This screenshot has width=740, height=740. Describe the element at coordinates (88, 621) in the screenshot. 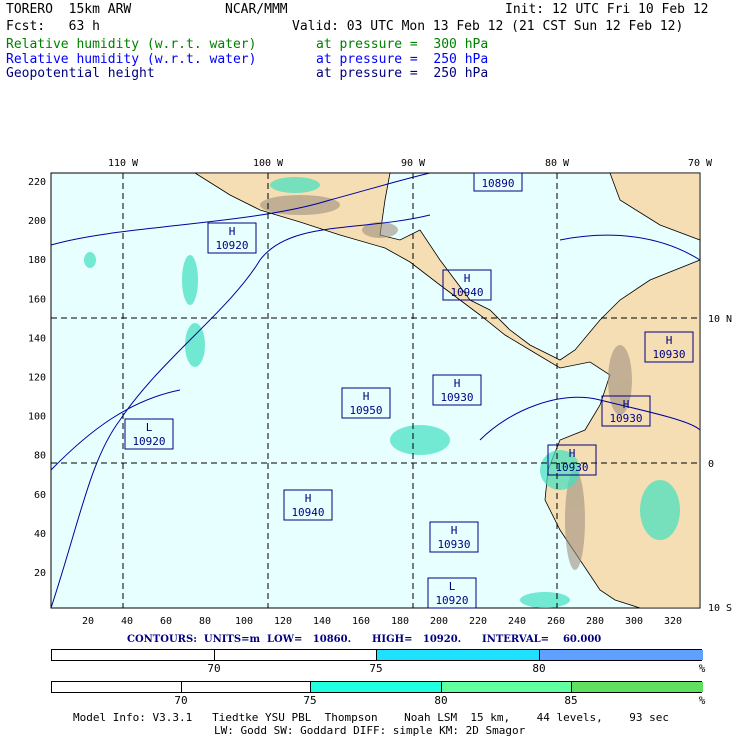

I see `x-tick-label: 20` at that location.